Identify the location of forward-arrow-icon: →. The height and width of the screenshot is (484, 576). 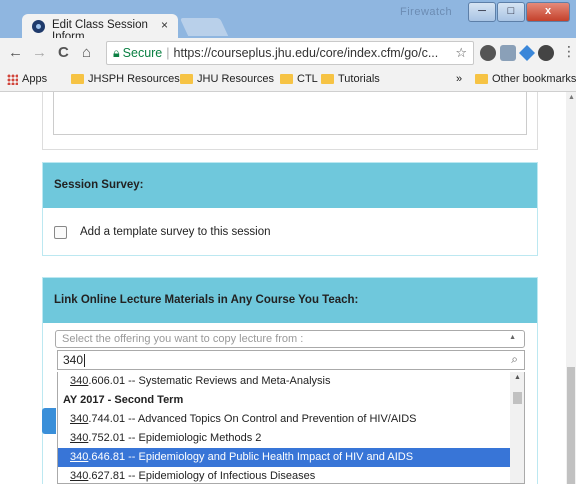
(39, 52).